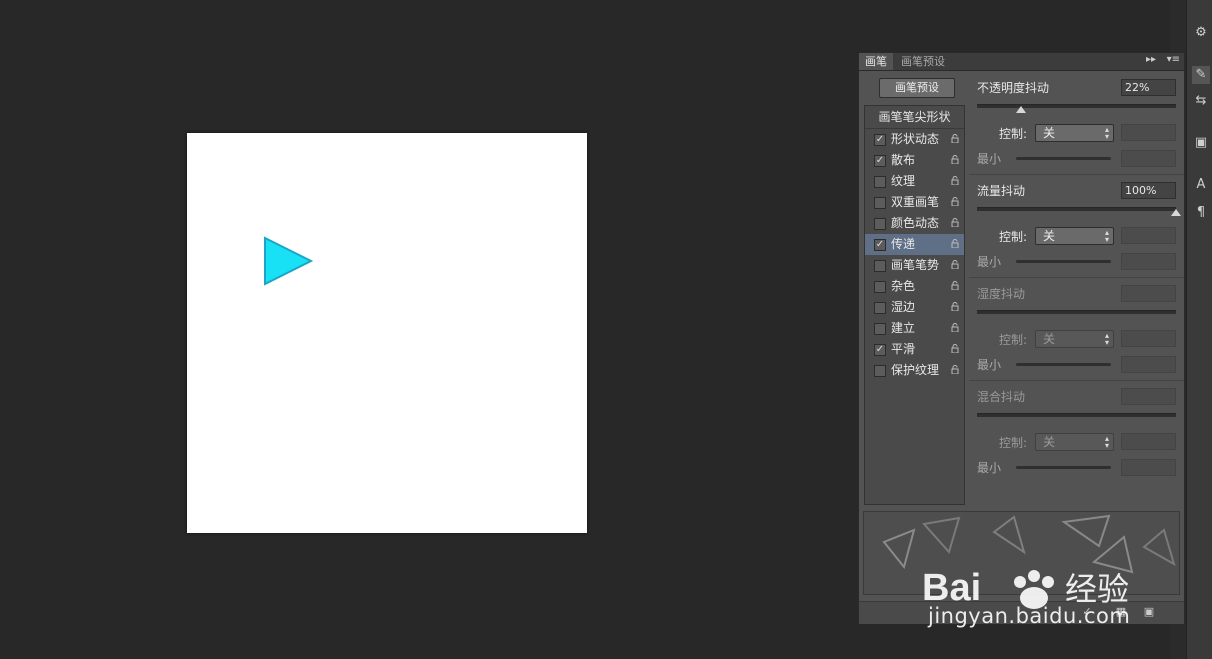 This screenshot has width=1212, height=659. I want to click on brush-icon: ✎, so click(1201, 75).